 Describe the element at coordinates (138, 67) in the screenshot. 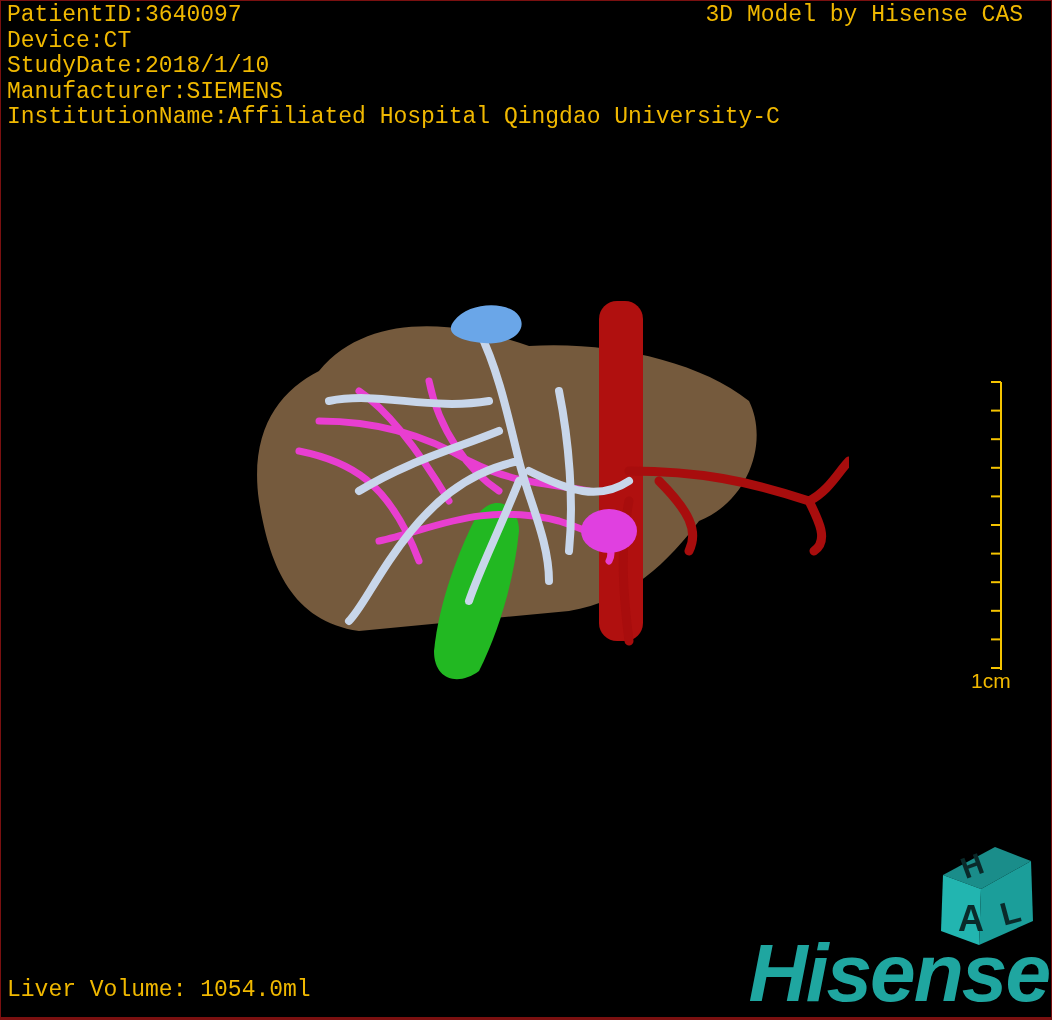

I see `info-text: StudyDate:2018/1/10` at that location.